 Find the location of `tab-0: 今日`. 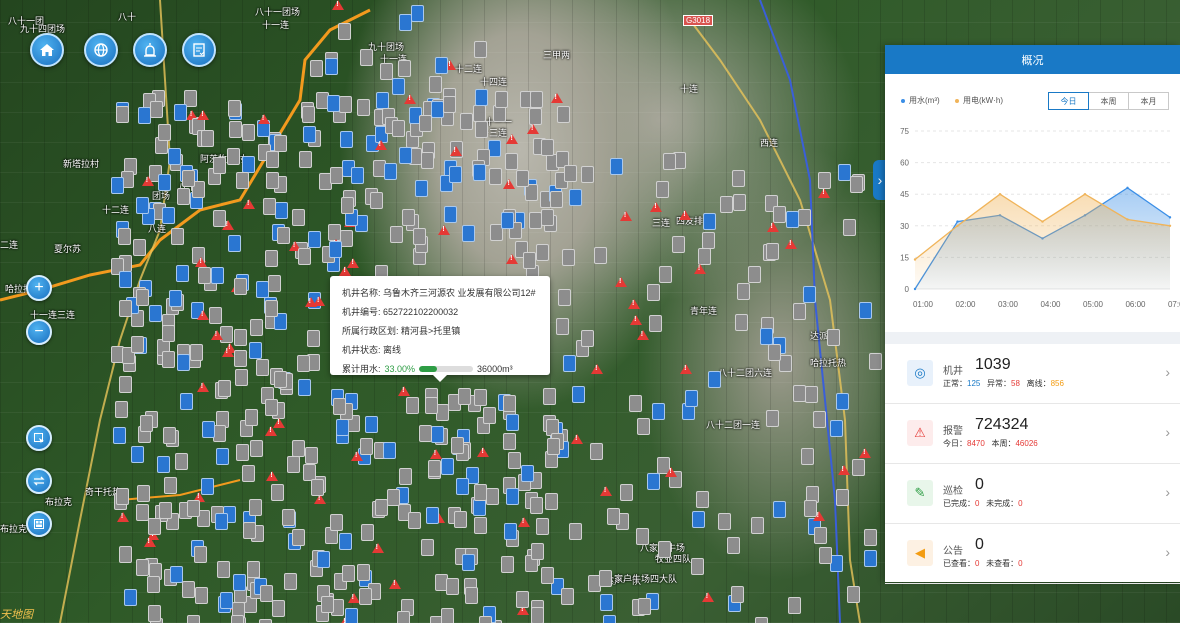

tab-0: 今日 is located at coordinates (1068, 101).